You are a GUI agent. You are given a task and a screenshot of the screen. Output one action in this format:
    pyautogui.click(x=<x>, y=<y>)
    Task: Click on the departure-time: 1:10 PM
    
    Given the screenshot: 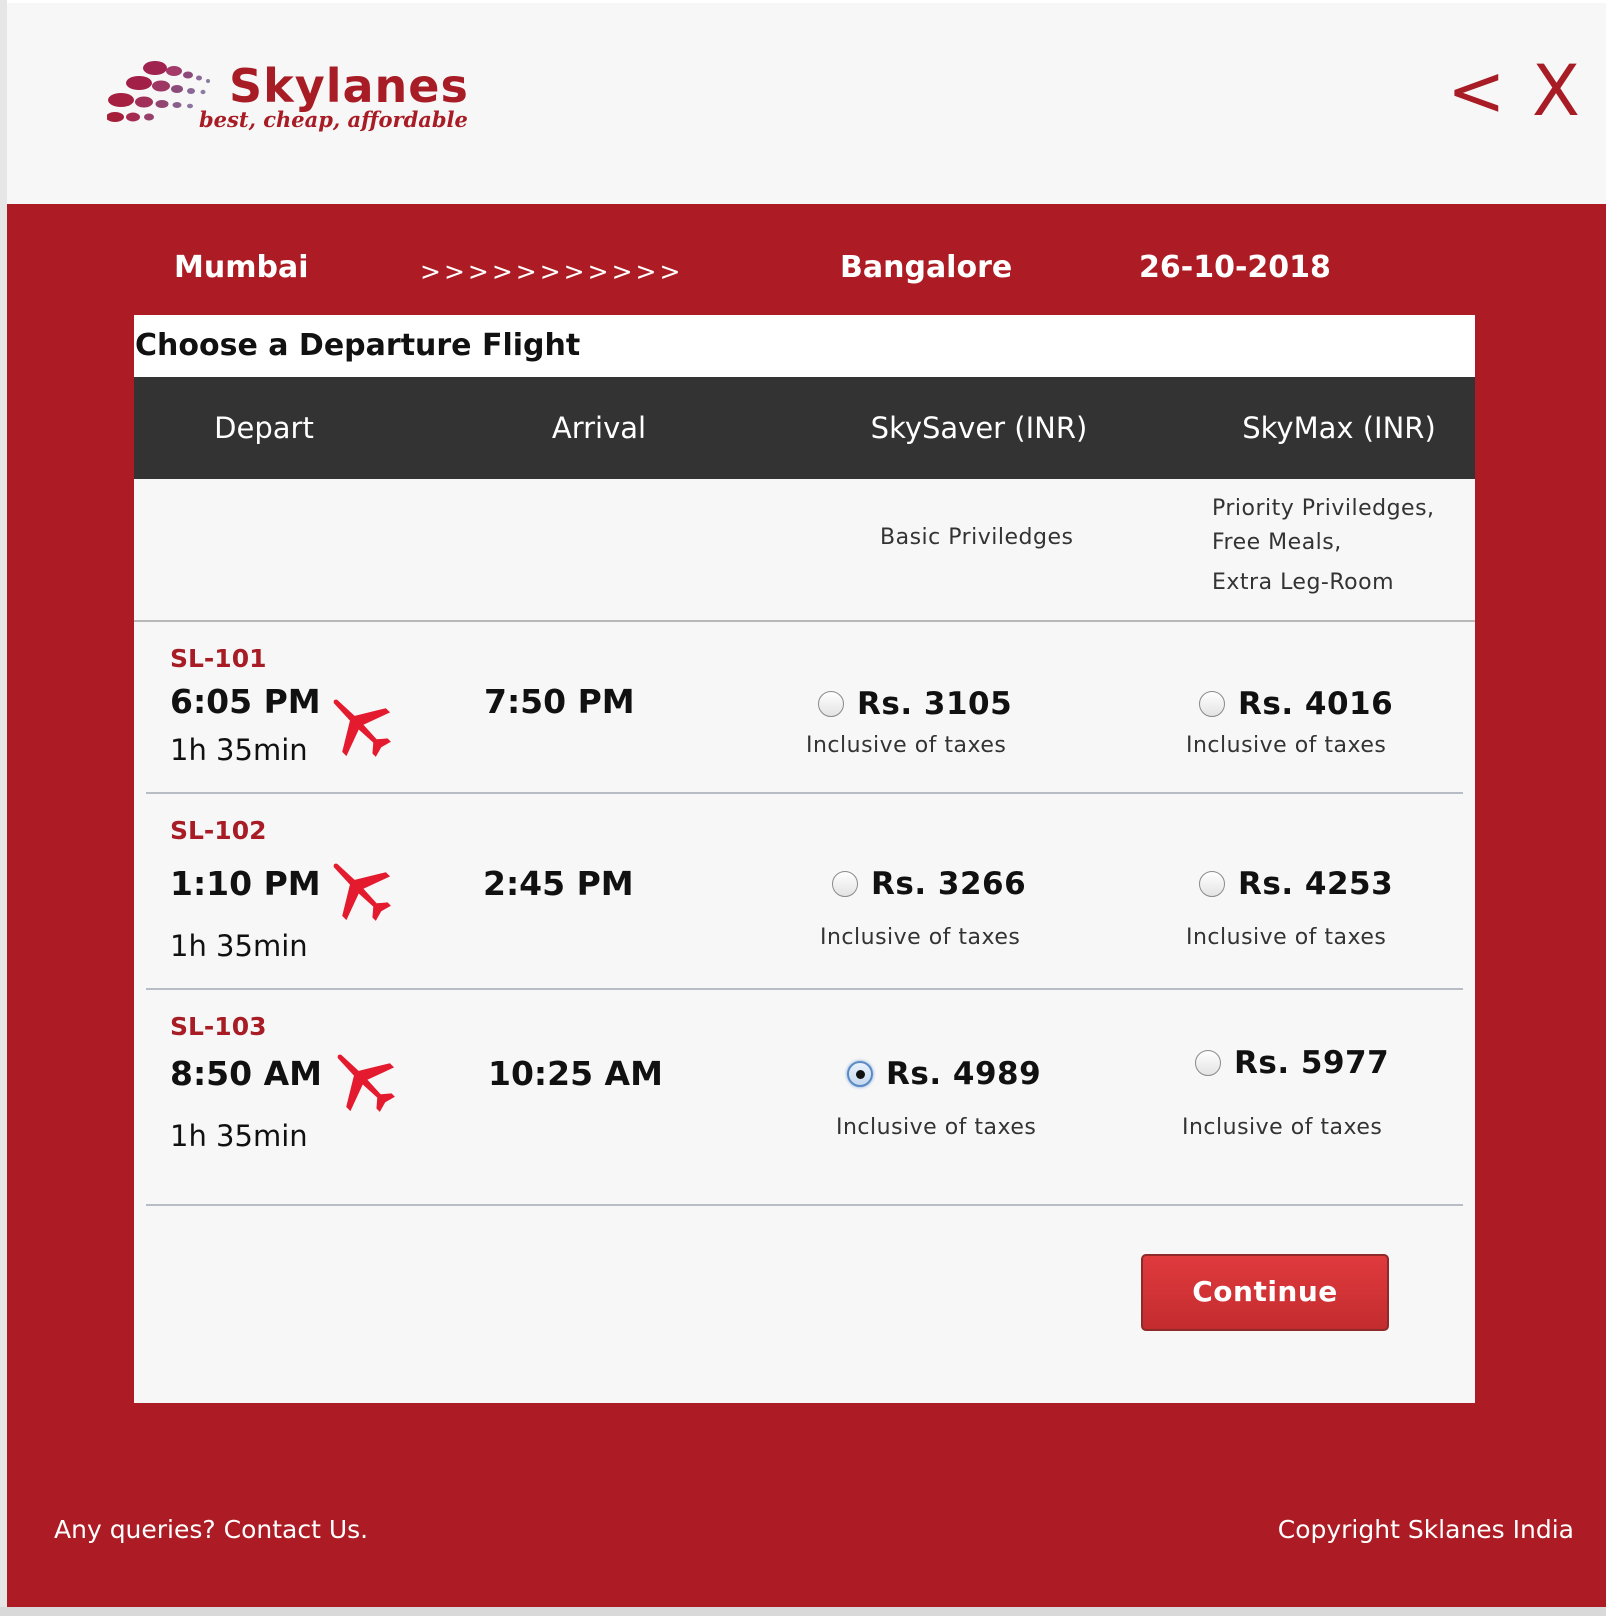 What is the action you would take?
    pyautogui.click(x=245, y=883)
    